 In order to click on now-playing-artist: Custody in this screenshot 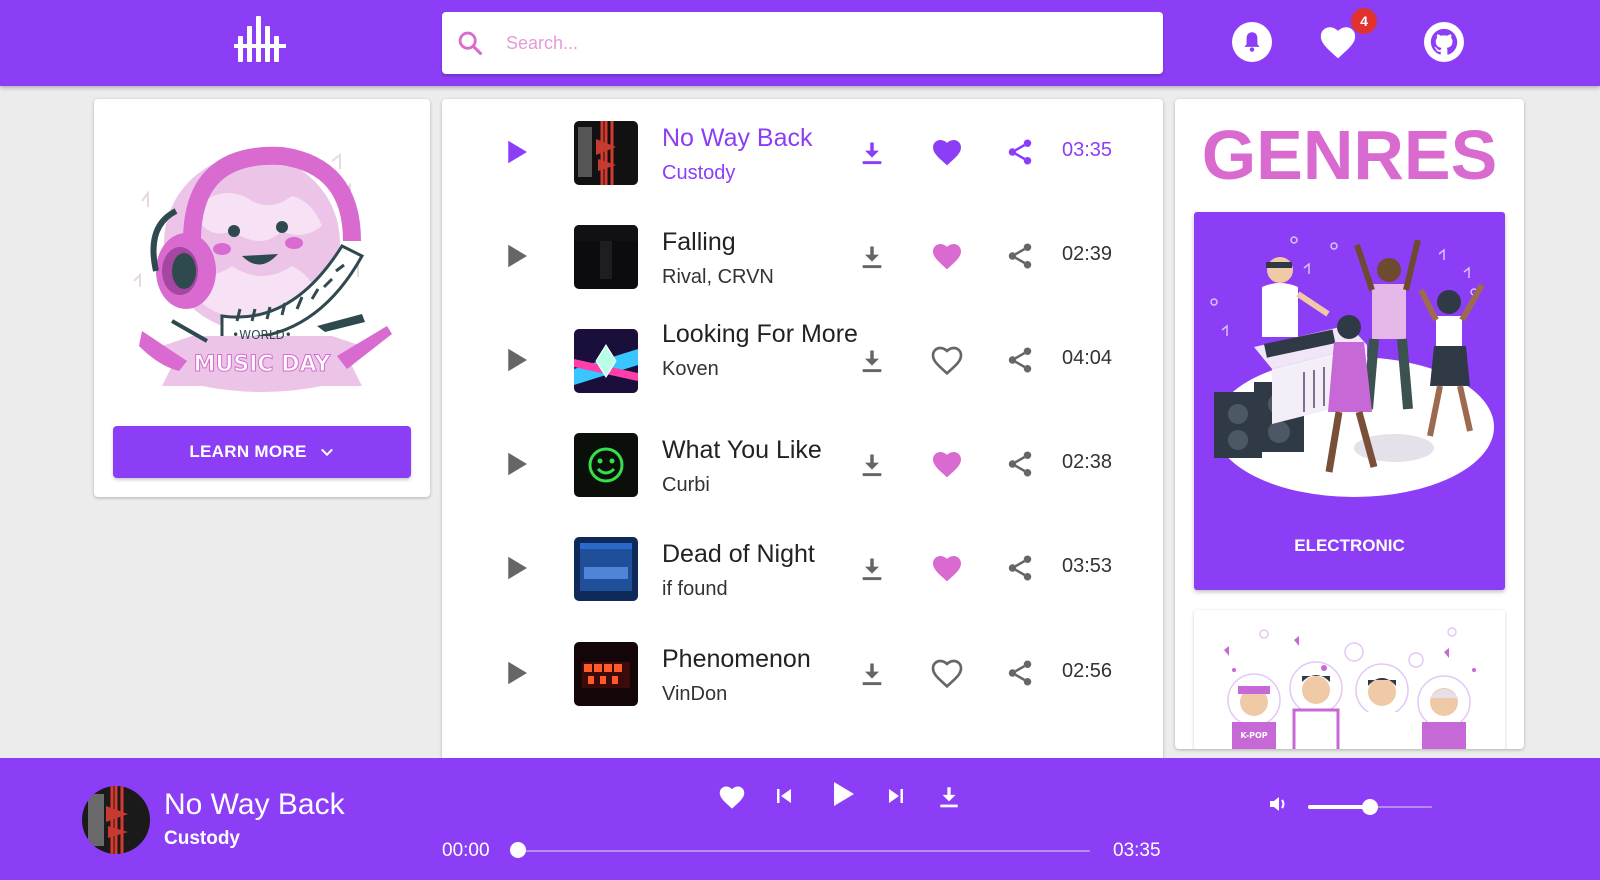, I will do `click(202, 838)`.